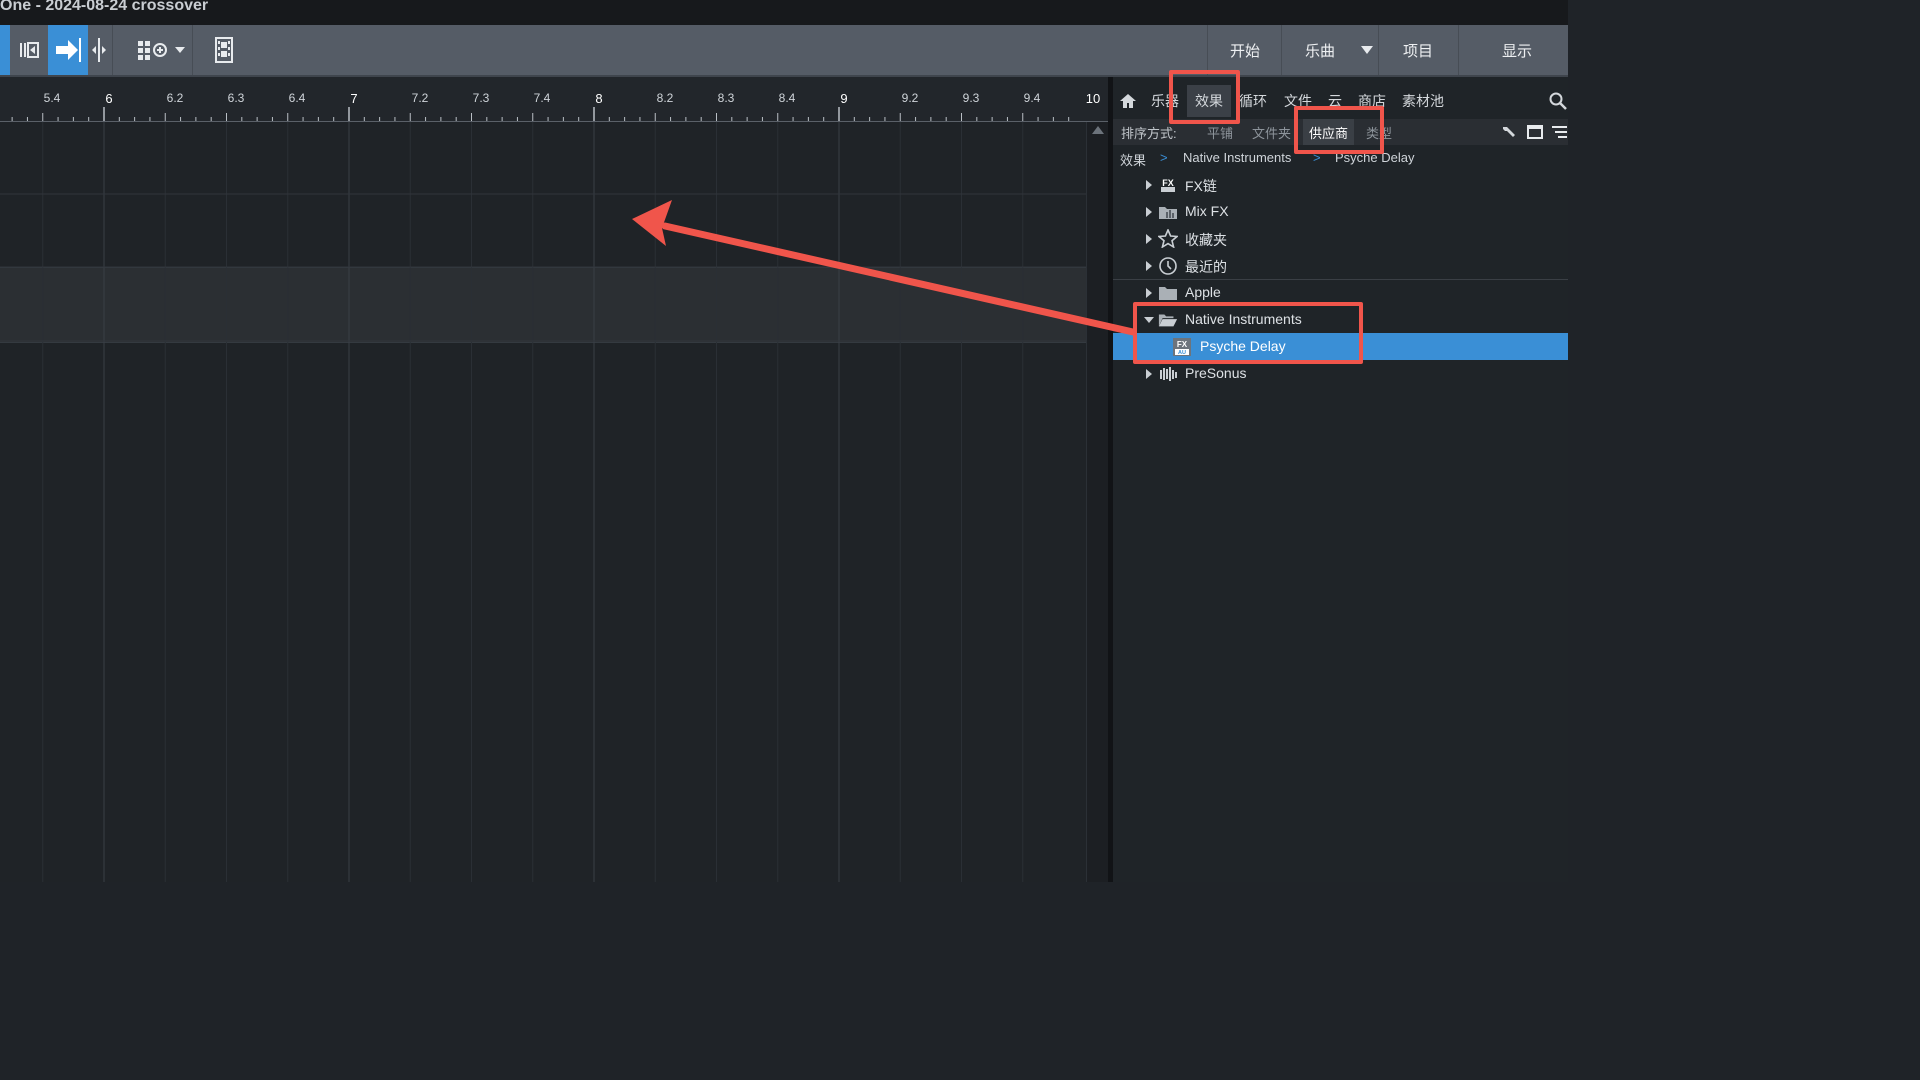 The height and width of the screenshot is (1080, 1920). What do you see at coordinates (1340, 265) in the screenshot?
I see `tree-item-recent: 最近的` at bounding box center [1340, 265].